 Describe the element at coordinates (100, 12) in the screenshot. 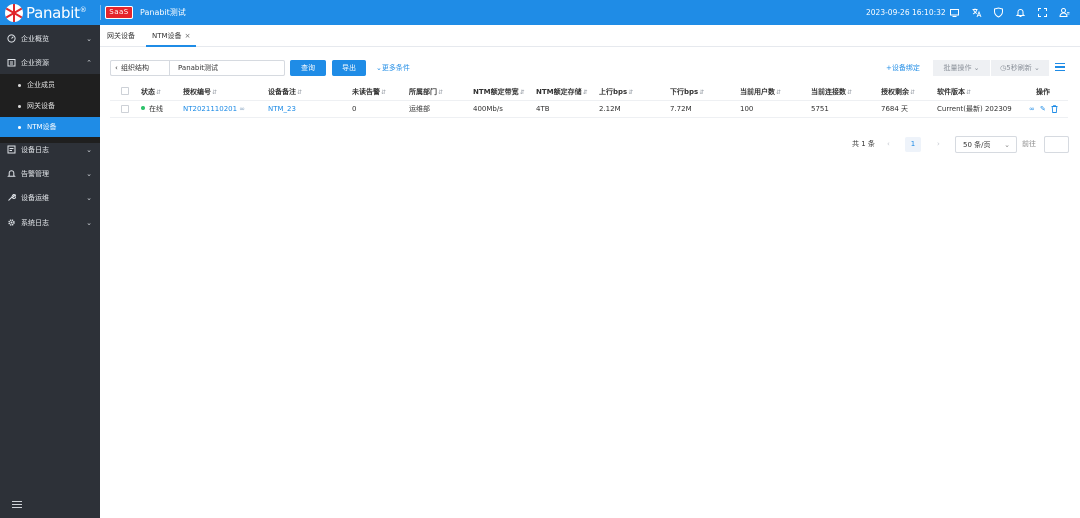

I see `header-divider` at that location.